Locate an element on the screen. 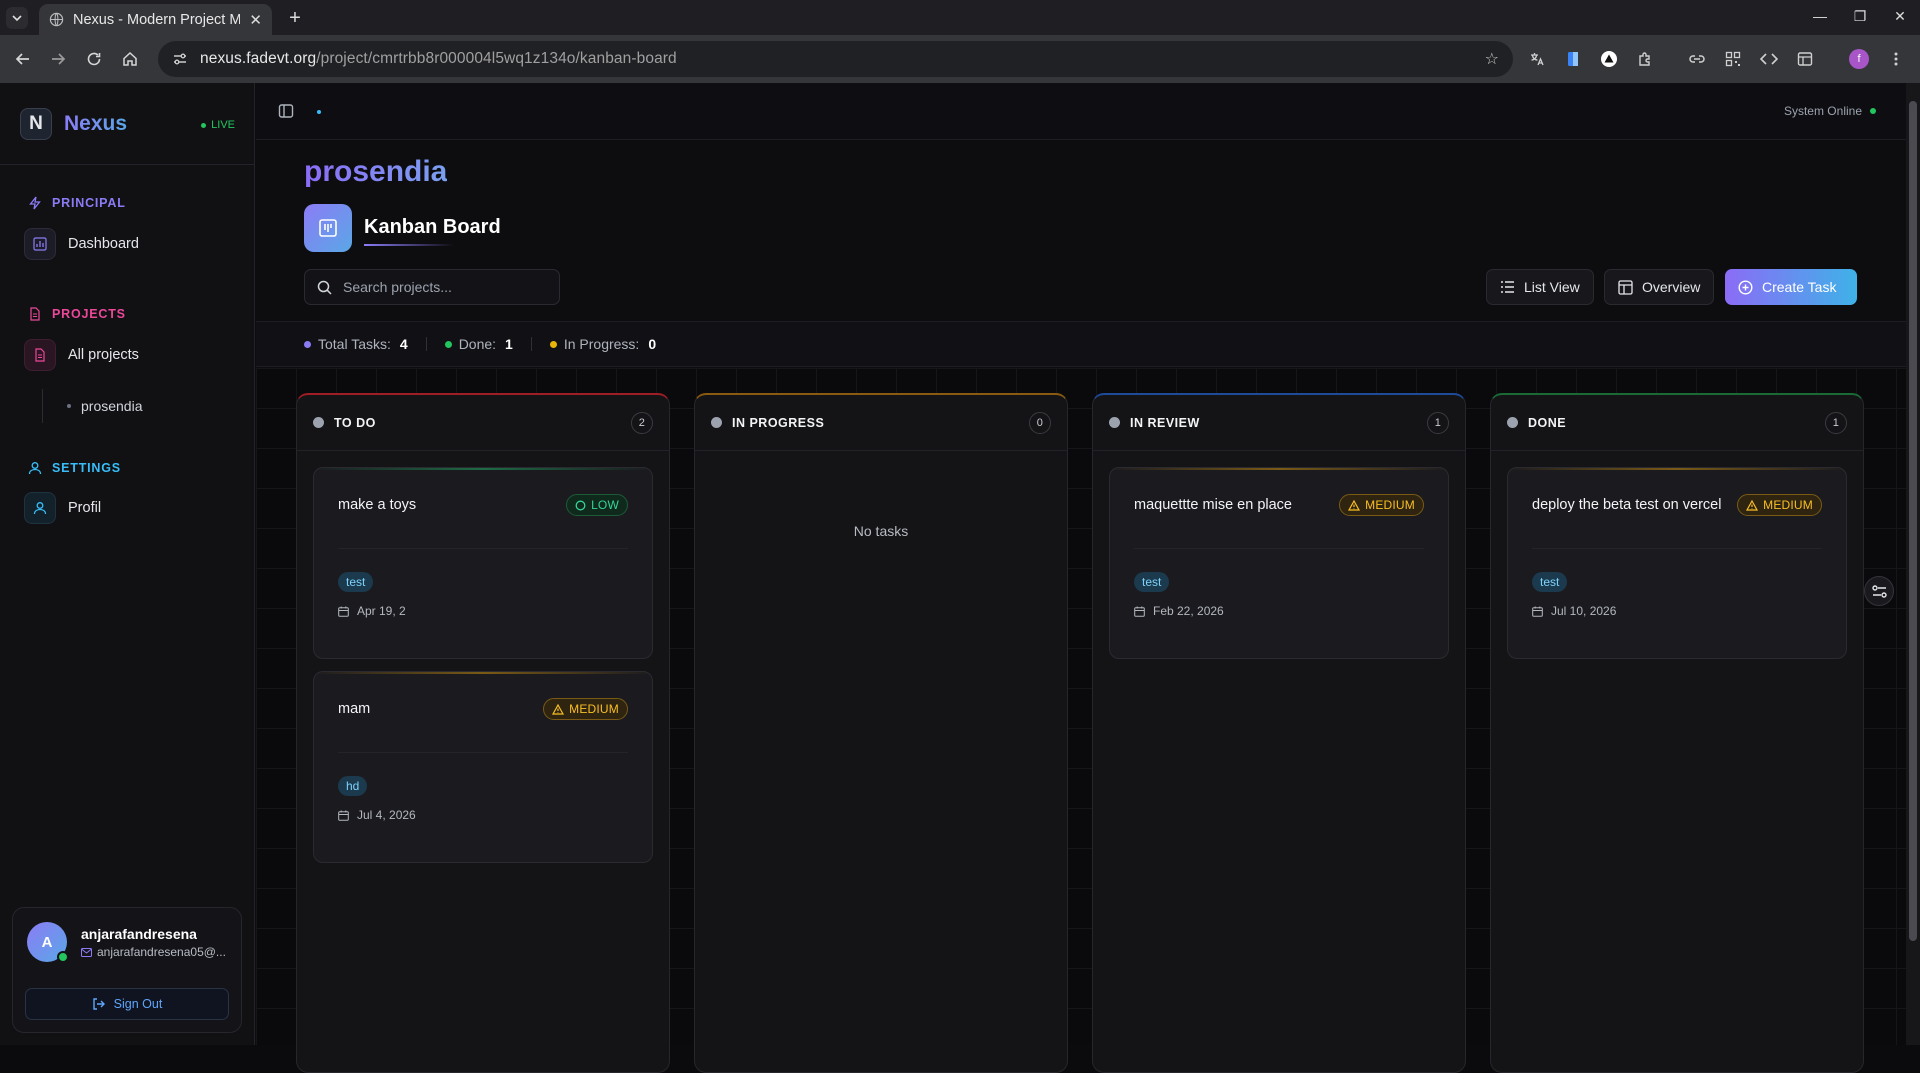  task-date-text: Jul 4, 2026 is located at coordinates (386, 815).